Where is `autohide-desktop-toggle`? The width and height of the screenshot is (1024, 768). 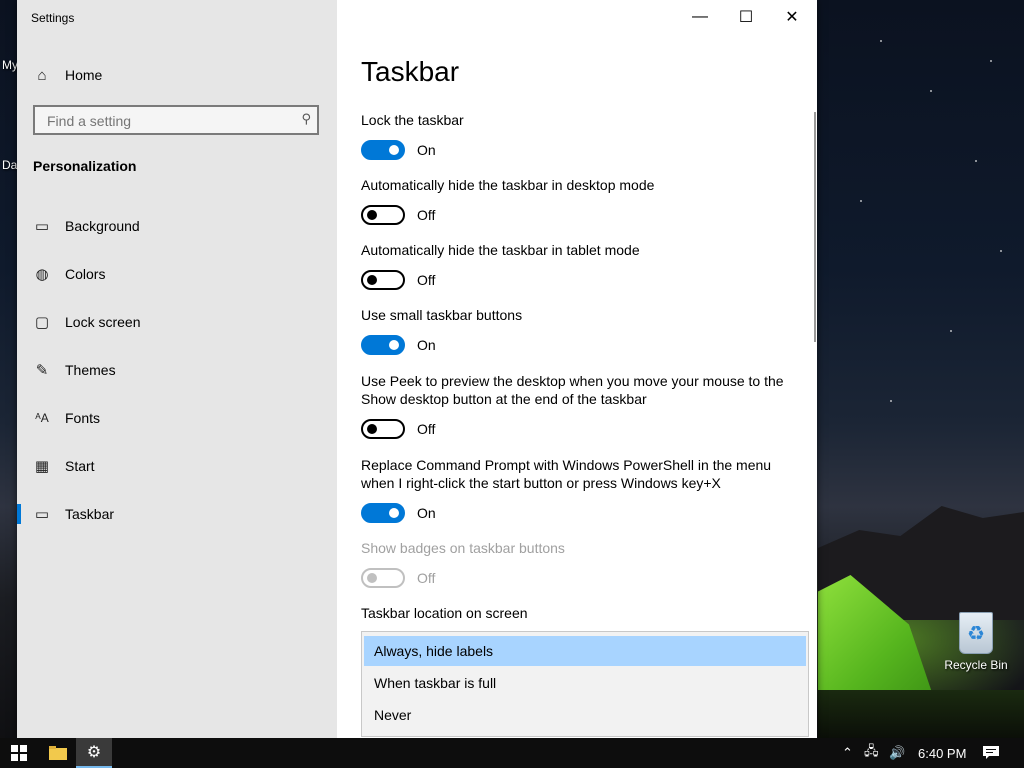
autohide-desktop-toggle is located at coordinates (383, 215).